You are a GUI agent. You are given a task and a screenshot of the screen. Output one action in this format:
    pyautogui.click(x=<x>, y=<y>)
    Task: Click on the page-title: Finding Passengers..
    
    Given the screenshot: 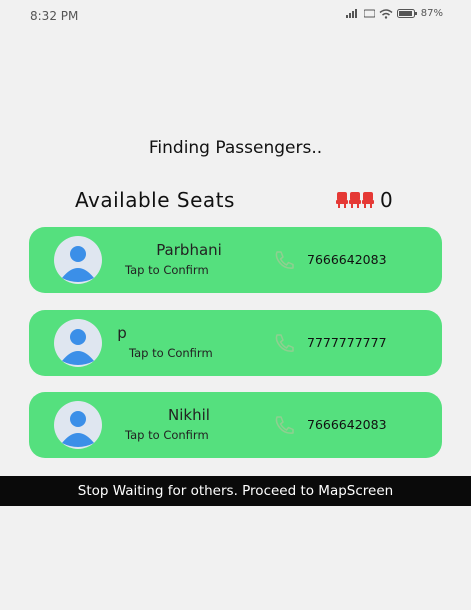 What is the action you would take?
    pyautogui.click(x=235, y=148)
    